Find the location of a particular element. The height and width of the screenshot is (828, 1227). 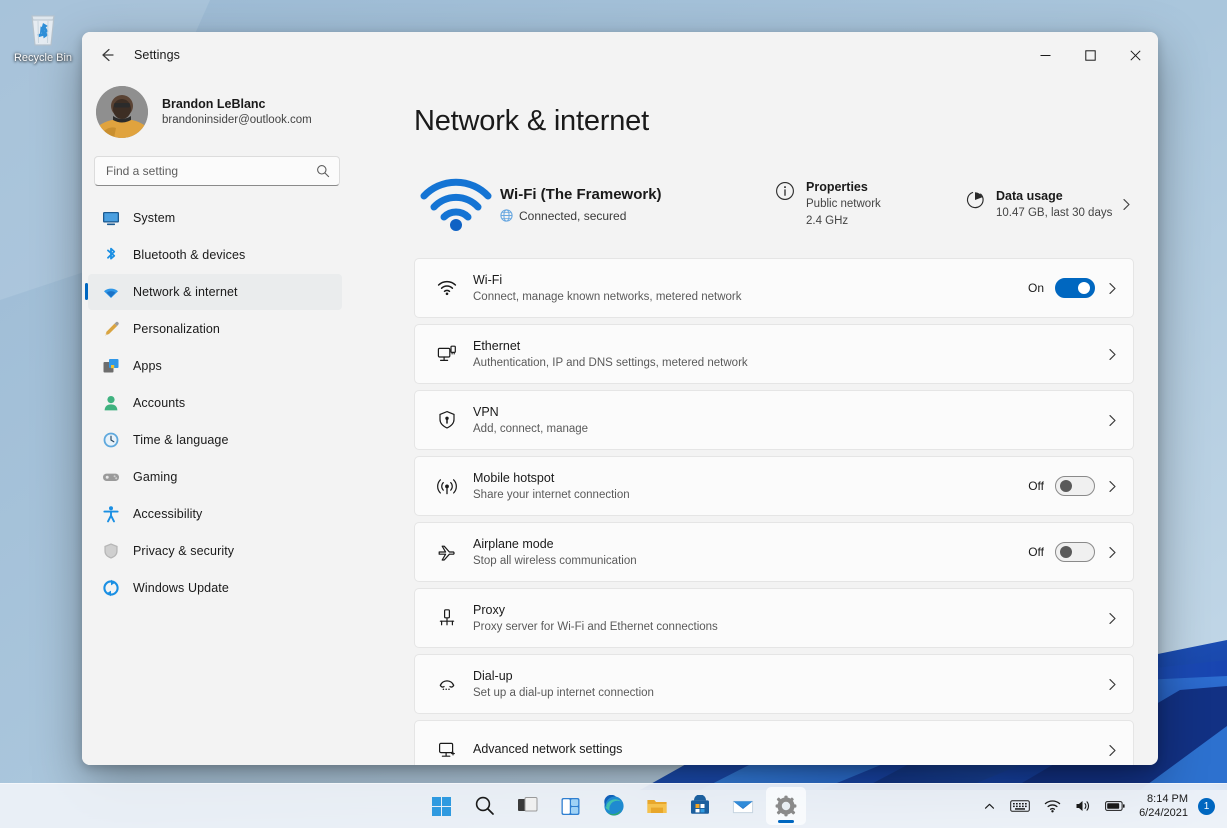

clock: 8:14 PM 6/24/2021 is located at coordinates (1164, 806).